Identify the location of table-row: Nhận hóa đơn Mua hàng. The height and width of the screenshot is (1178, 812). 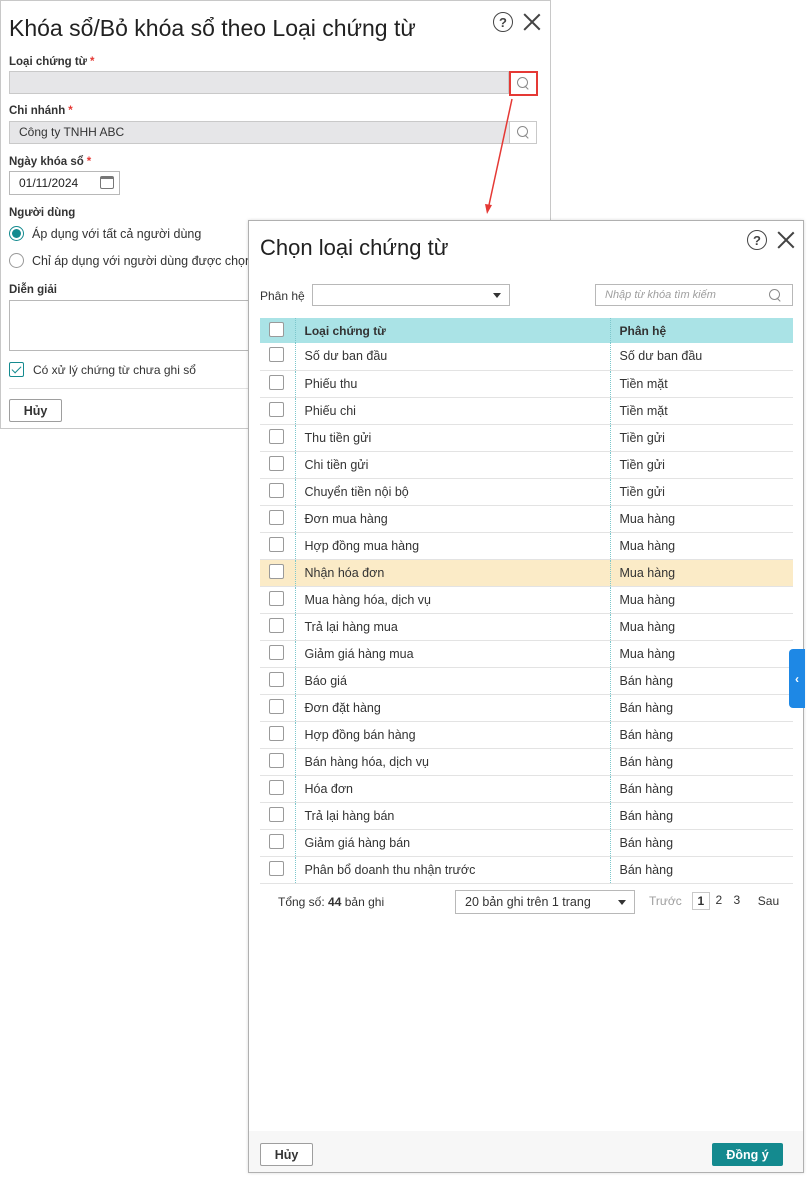
(526, 573).